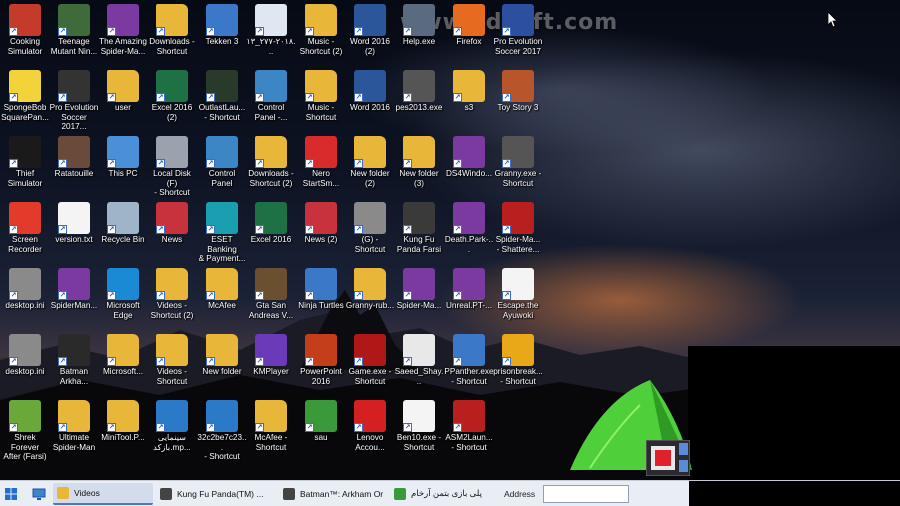 This screenshot has width=900, height=506. Describe the element at coordinates (172, 239) in the screenshot. I see `desktop-icon-label: News` at that location.